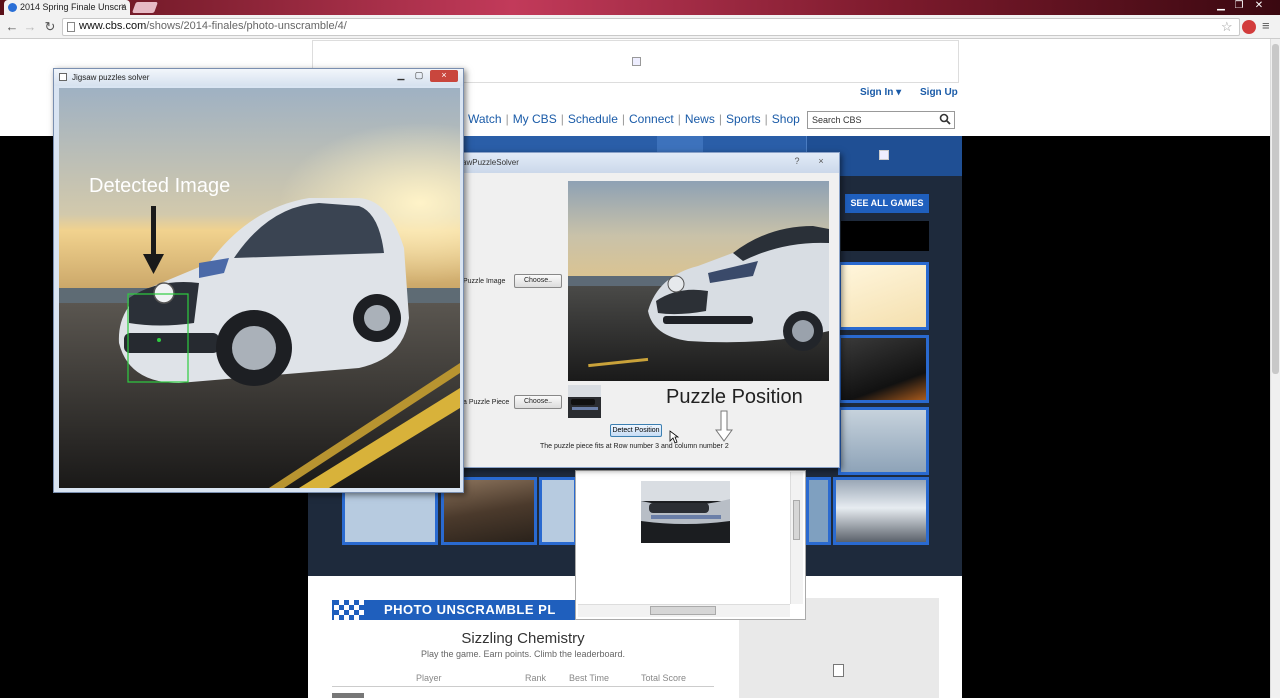  I want to click on vertical-scrollbar-thumb, so click(796, 520).